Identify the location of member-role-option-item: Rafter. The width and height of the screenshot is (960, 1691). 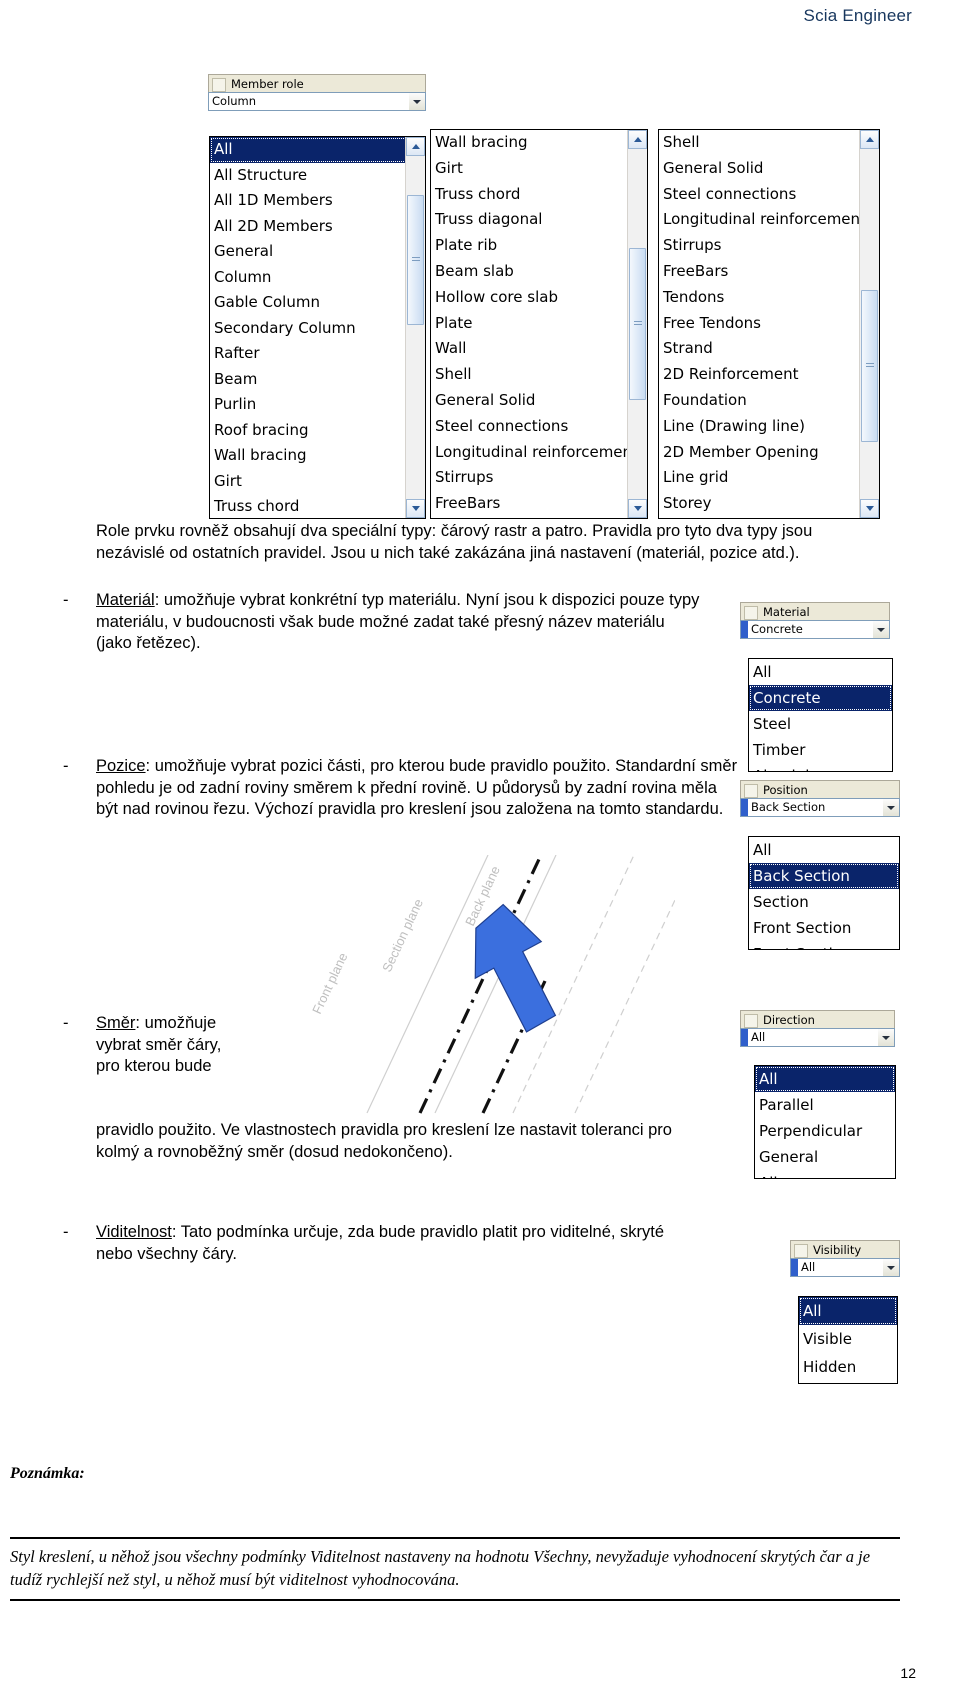
(317, 354).